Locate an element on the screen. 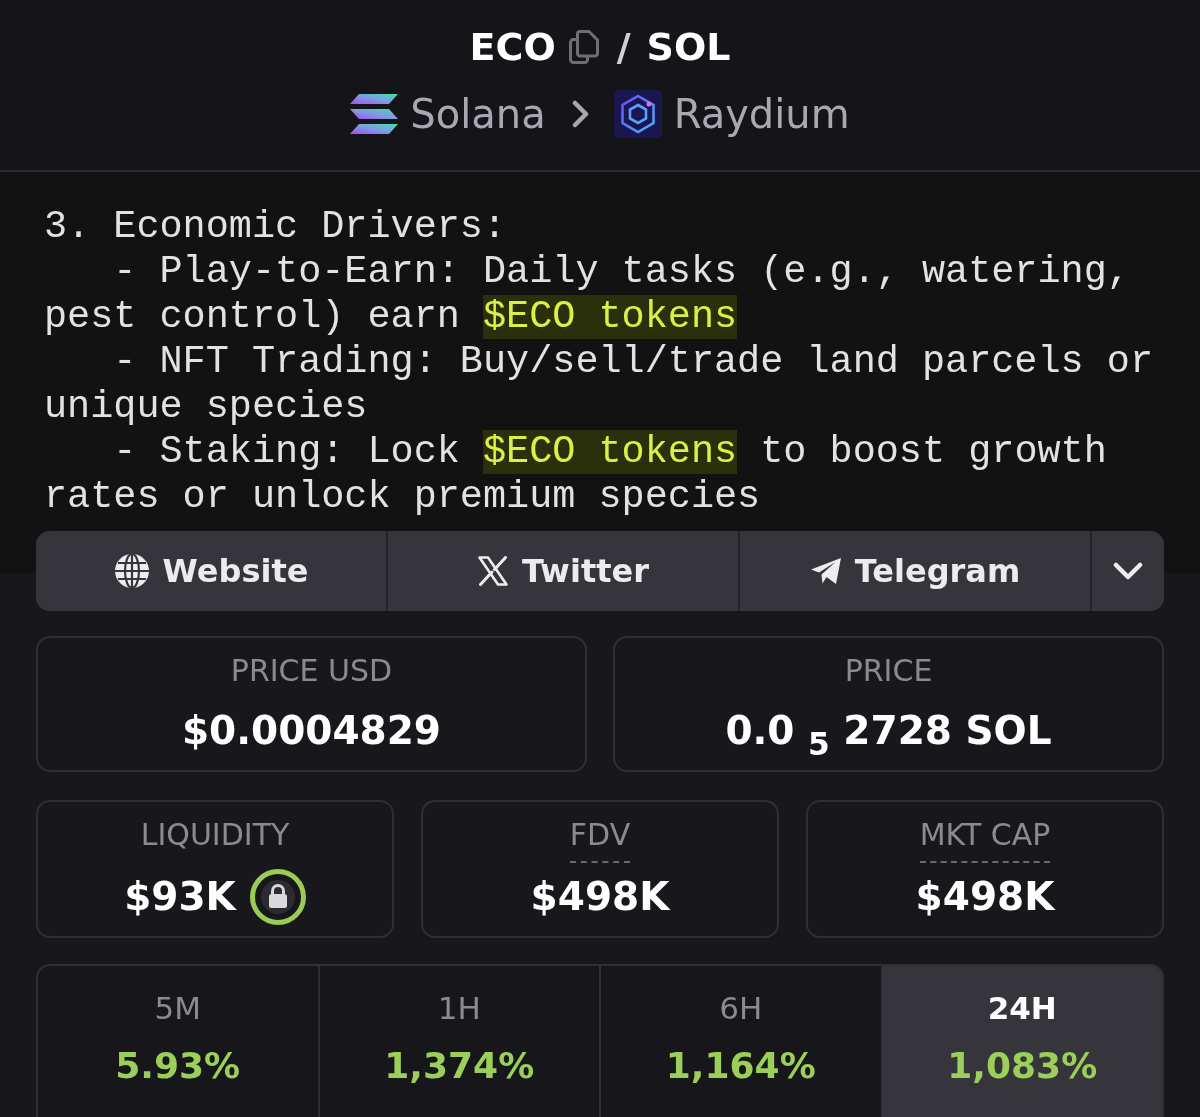 This screenshot has height=1117, width=1200. x-logo-icon is located at coordinates (493, 571).